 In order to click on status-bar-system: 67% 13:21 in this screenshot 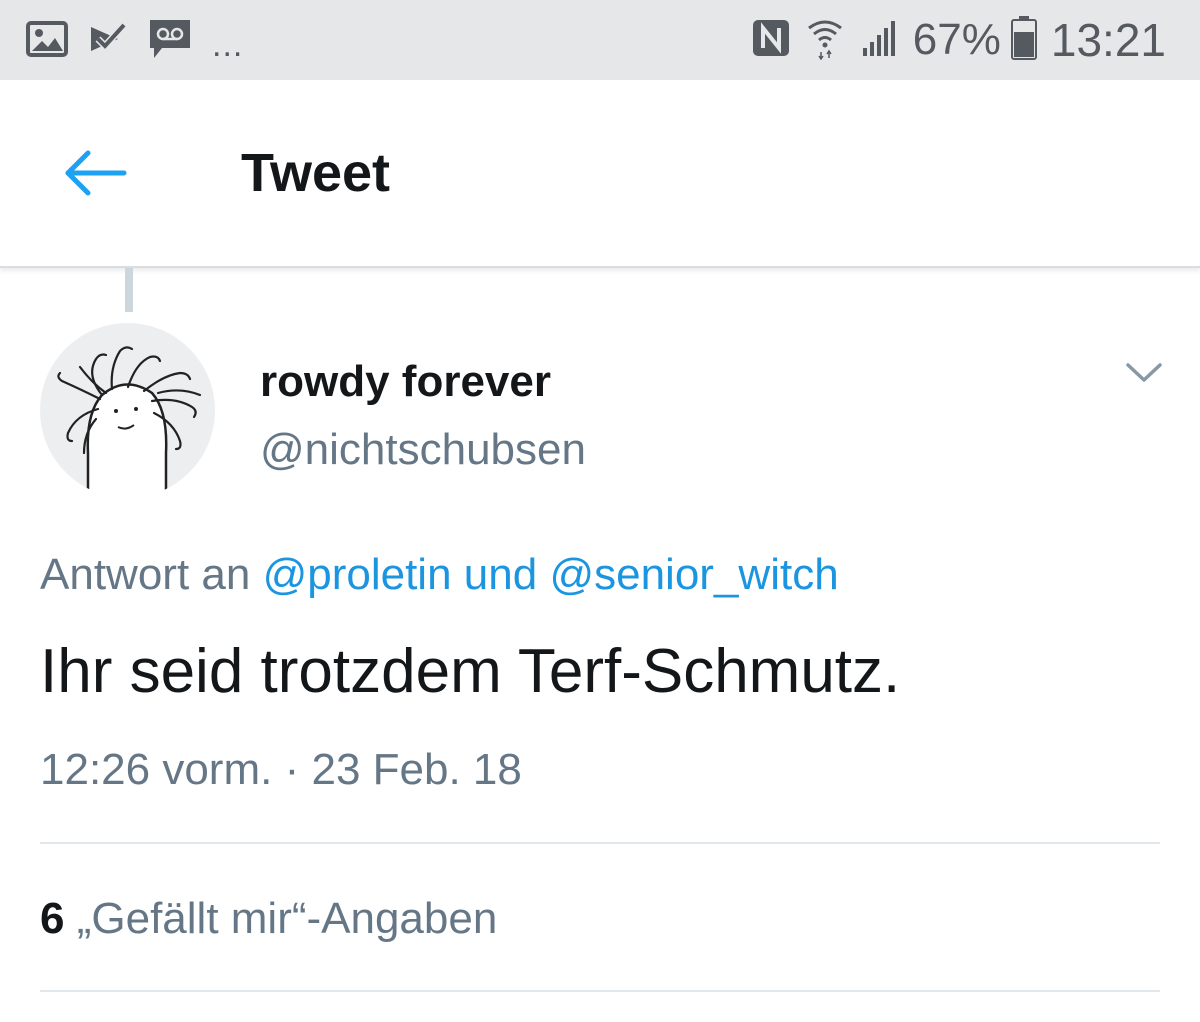, I will do `click(958, 40)`.